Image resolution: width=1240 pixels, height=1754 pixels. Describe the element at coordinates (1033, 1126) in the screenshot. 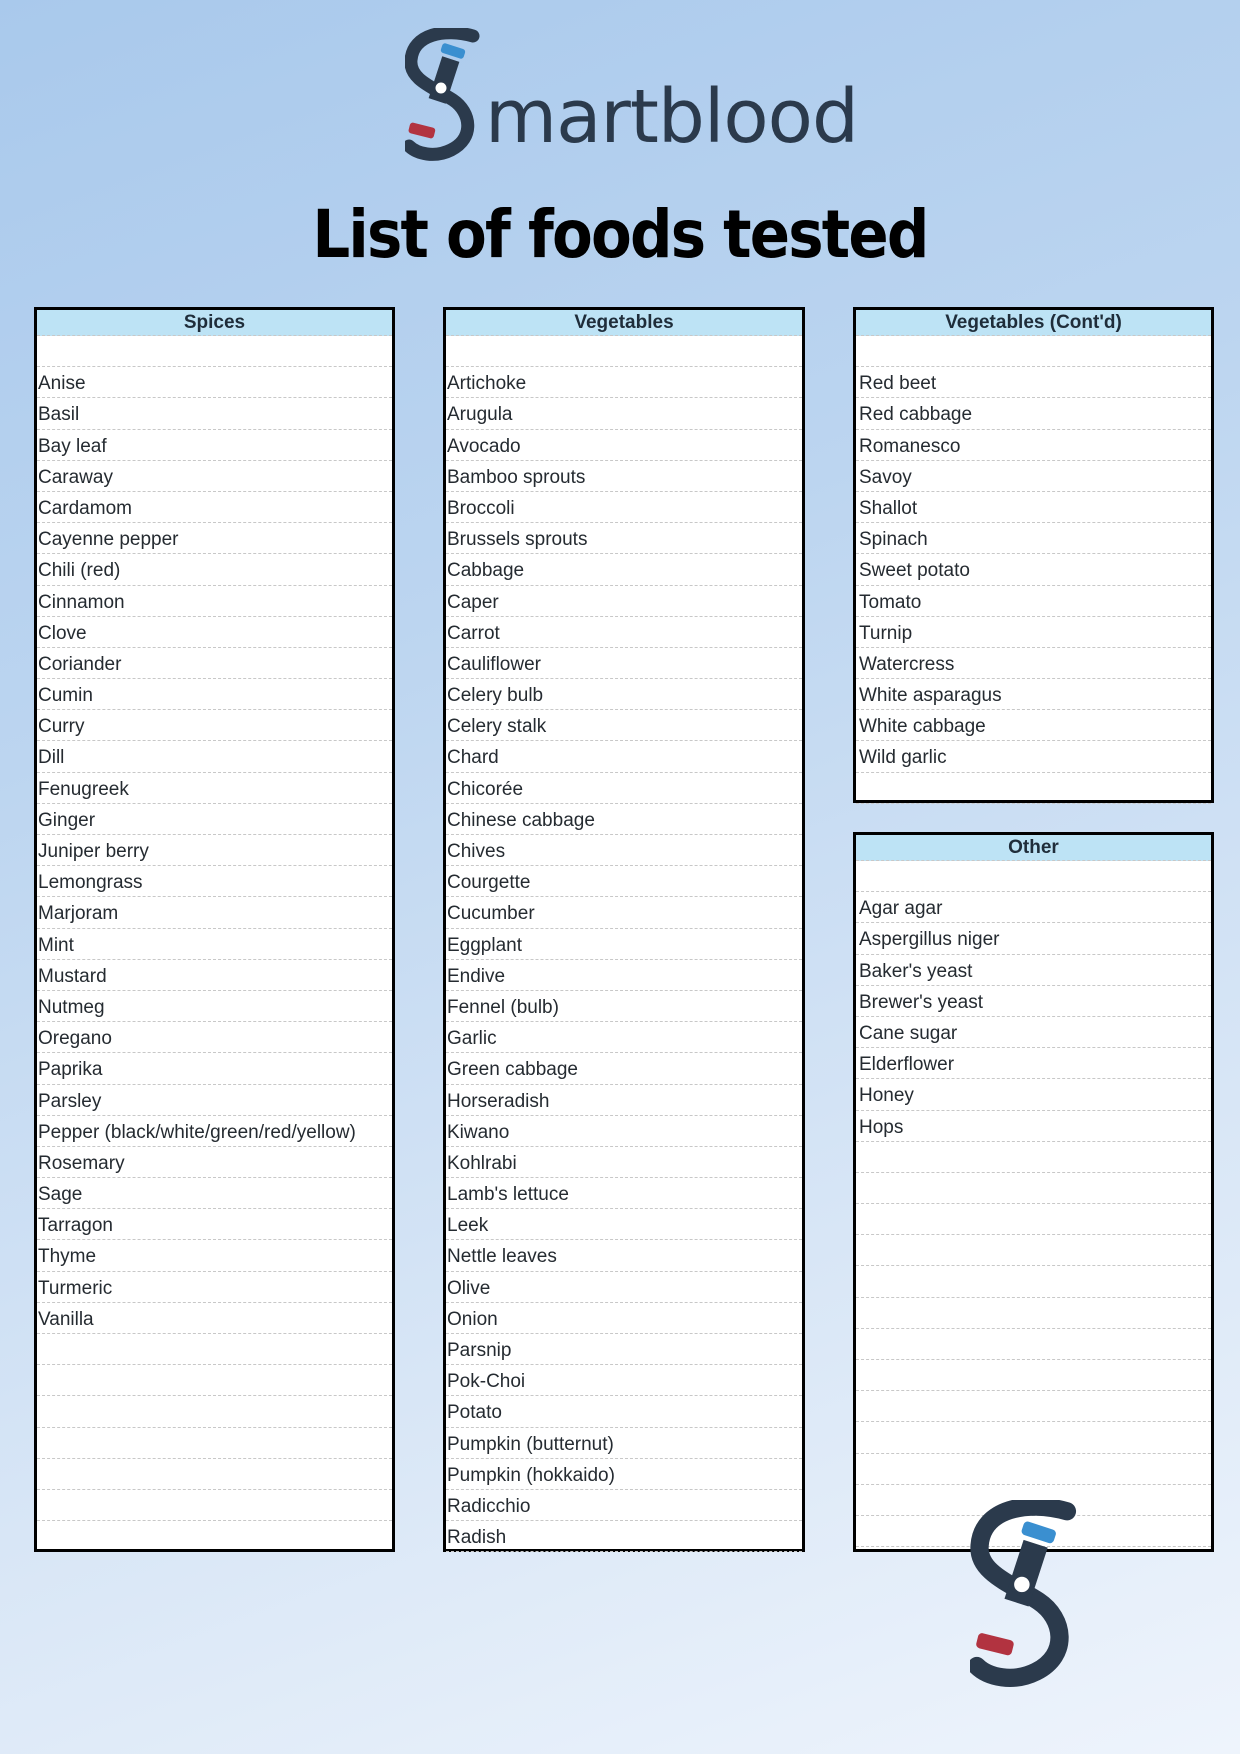

I see `food-item: Hops` at that location.